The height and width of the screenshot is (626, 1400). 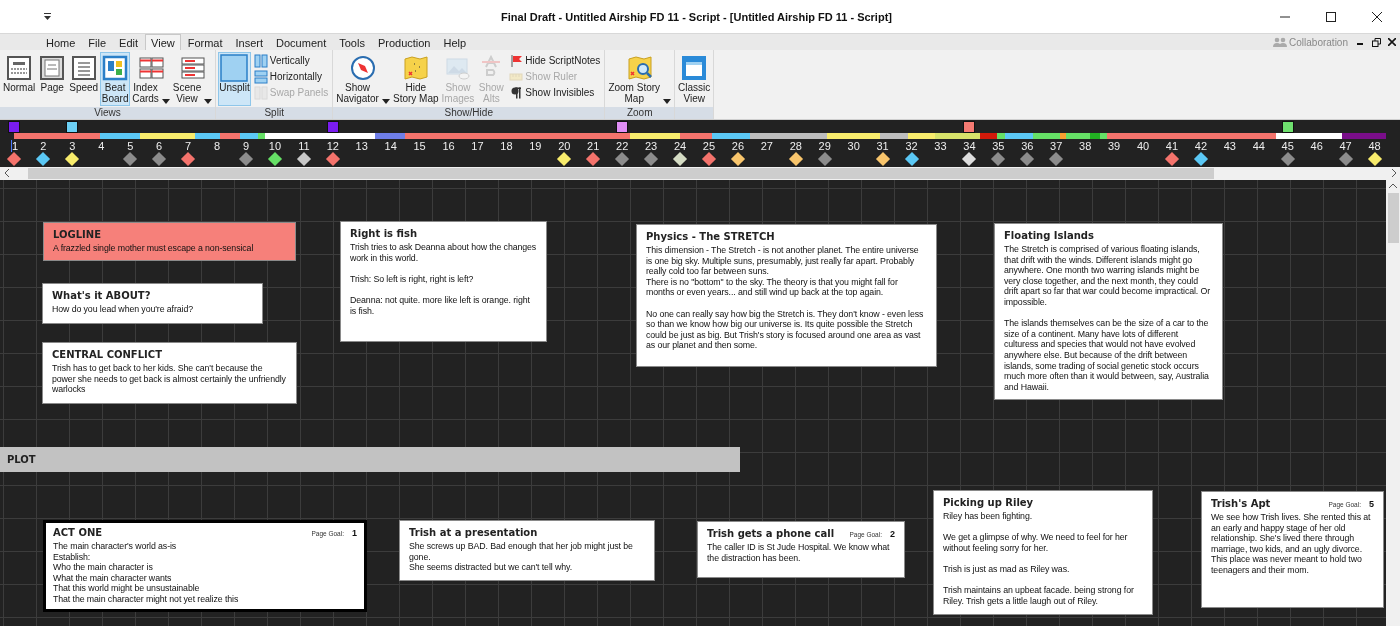 What do you see at coordinates (169, 373) in the screenshot?
I see `note-card: CENTRAL CONFLICT Trish has to get back to her kids. She can't because the power she needs to get back is almost certainly the unfriendly warlocks` at bounding box center [169, 373].